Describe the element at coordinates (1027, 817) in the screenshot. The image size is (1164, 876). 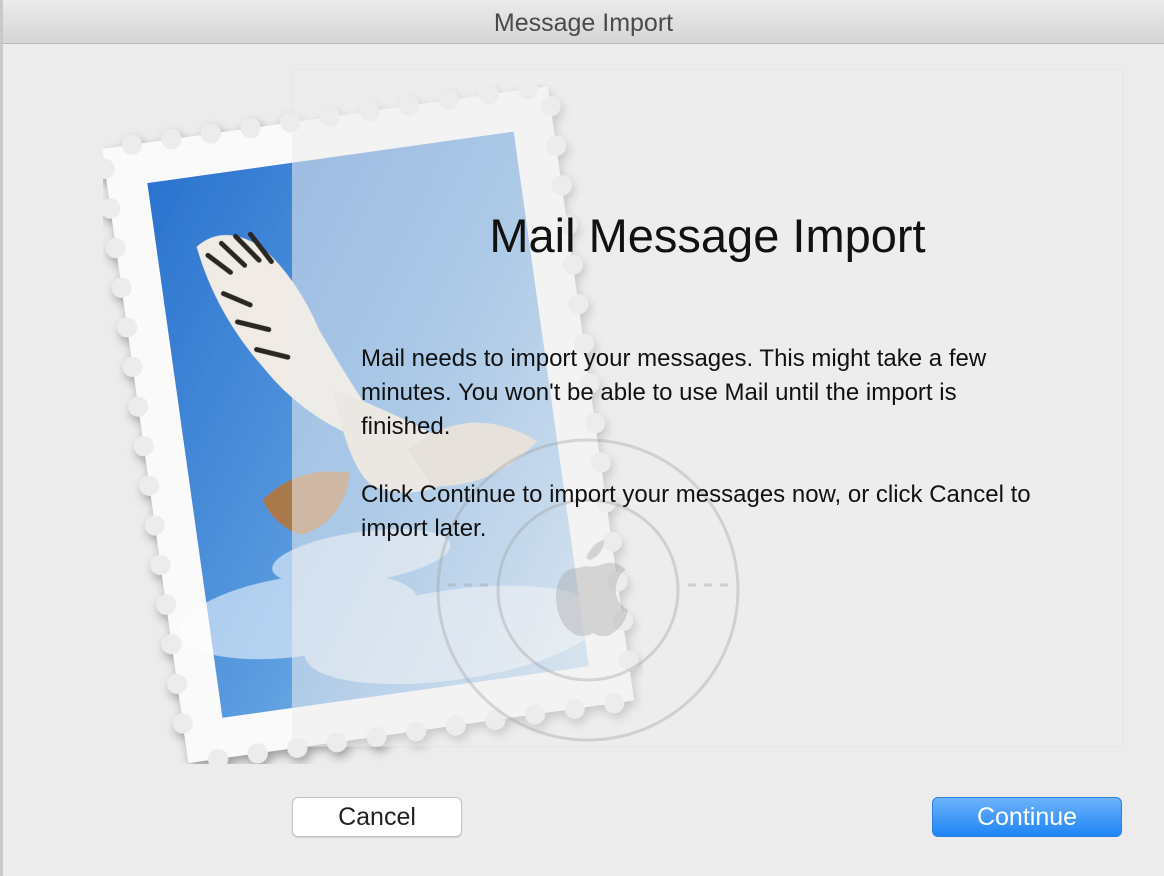
I see `continue-button: Continue` at that location.